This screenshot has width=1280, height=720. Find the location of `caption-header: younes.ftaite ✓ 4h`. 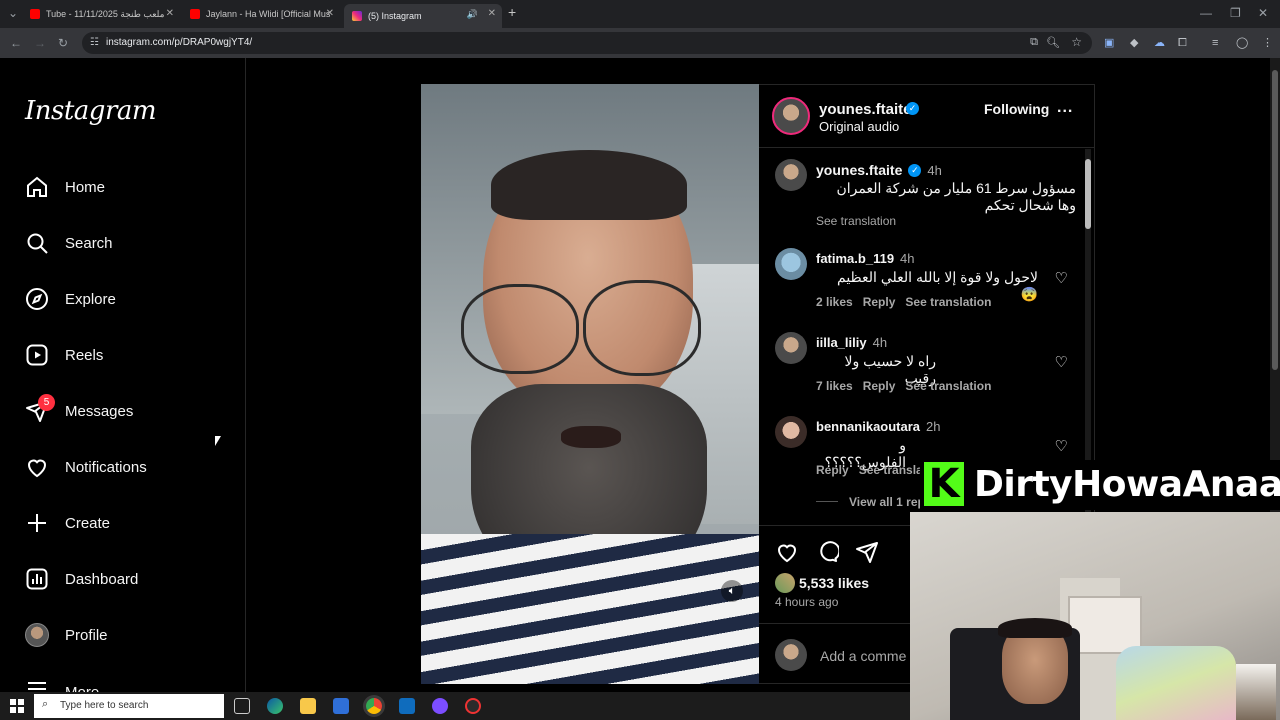

caption-header: younes.ftaite ✓ 4h is located at coordinates (879, 170).